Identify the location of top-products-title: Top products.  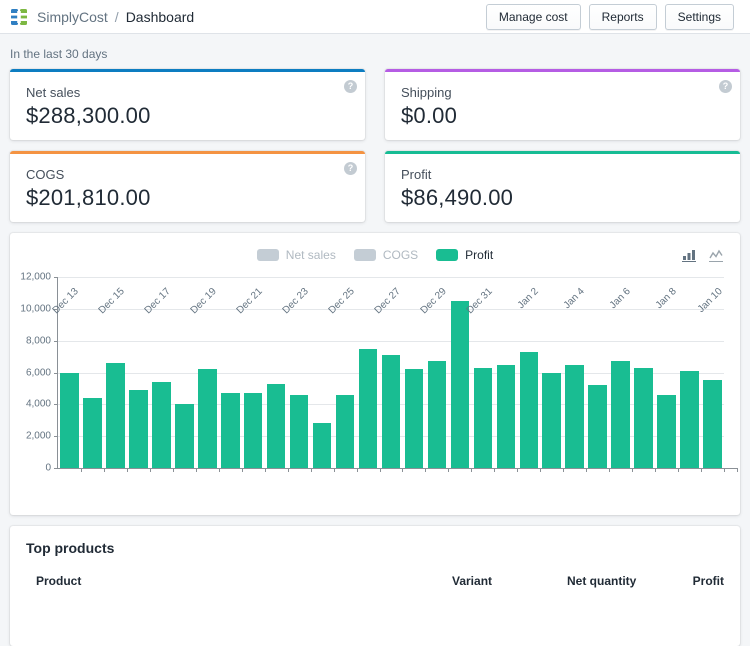
(70, 548).